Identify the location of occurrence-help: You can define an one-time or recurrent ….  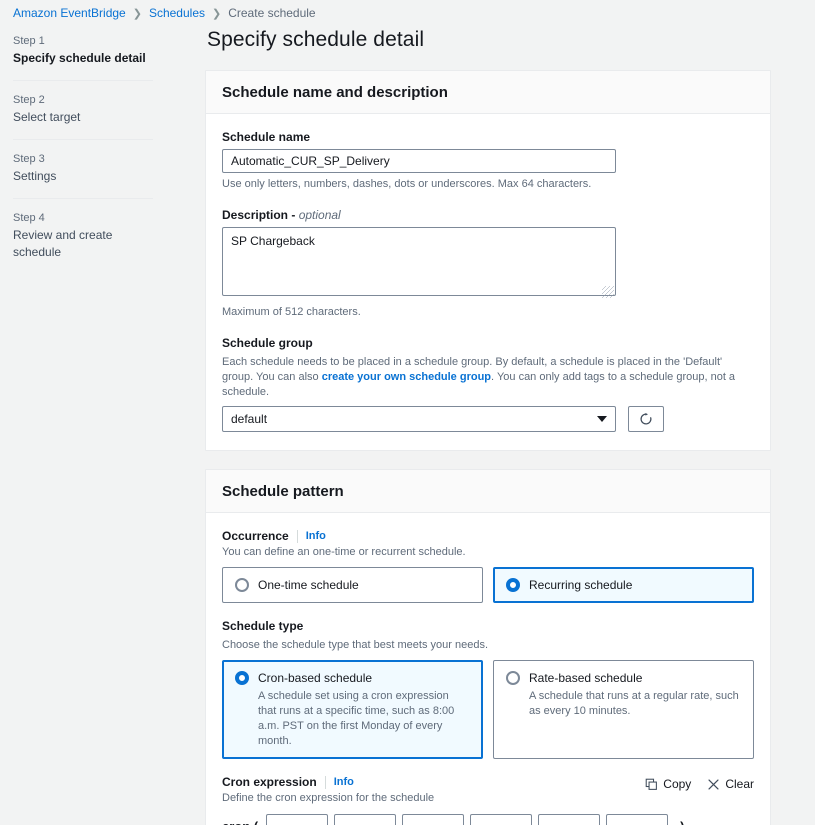
(344, 552).